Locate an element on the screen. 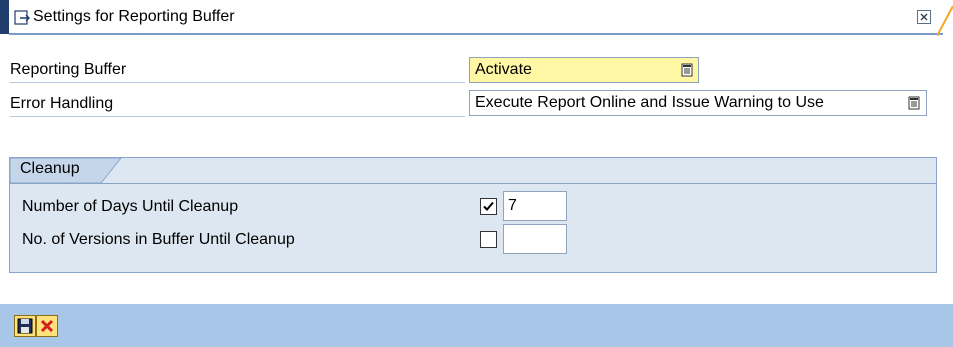 The image size is (953, 347). days-until-cleanup-checkbox is located at coordinates (488, 206).